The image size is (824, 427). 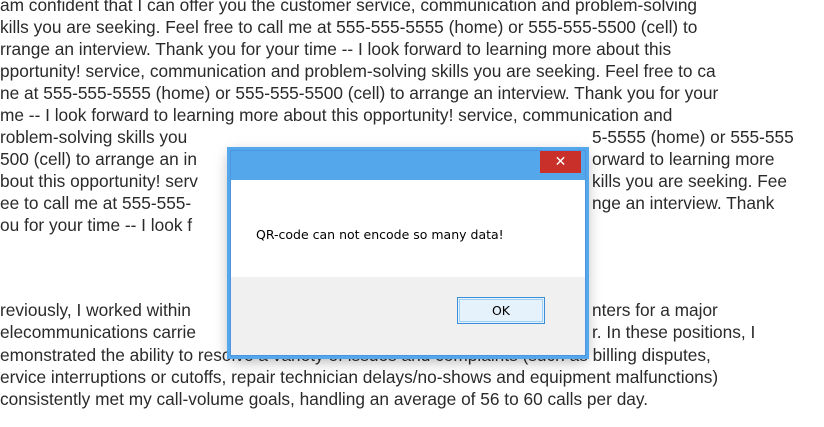 I want to click on dialog-body: QR-code can not encode so many data!, so click(x=408, y=228).